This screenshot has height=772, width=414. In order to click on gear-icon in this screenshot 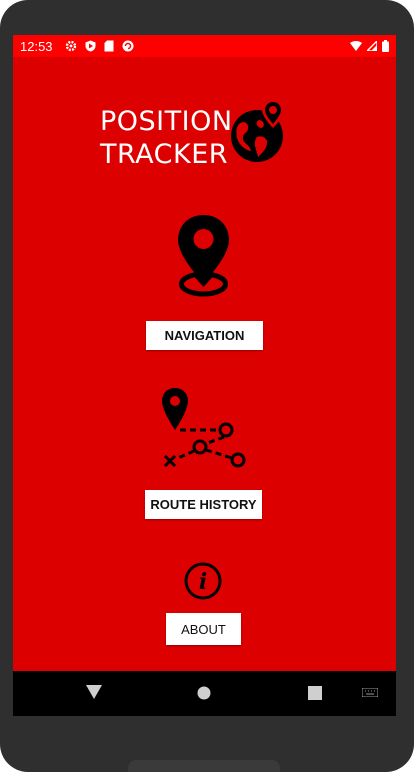, I will do `click(70, 46)`.